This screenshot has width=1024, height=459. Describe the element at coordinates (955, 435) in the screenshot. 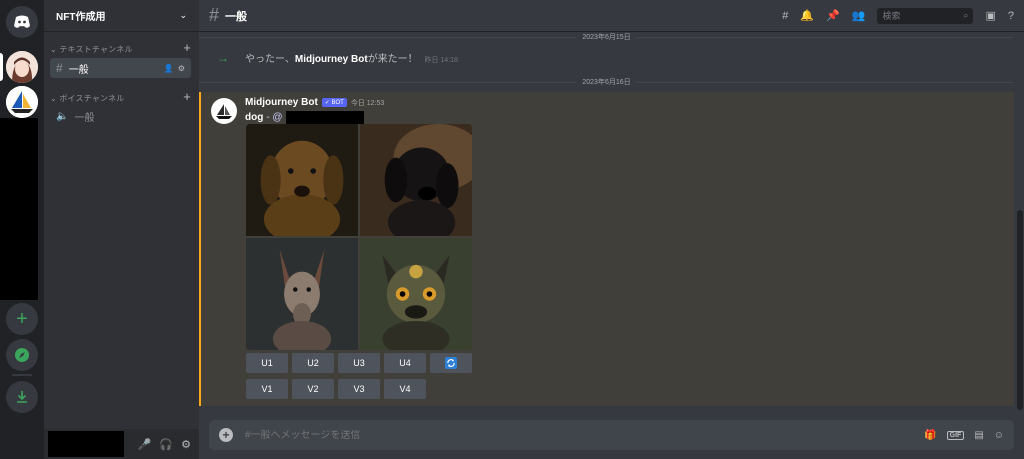

I see `gif-icon: GIF` at that location.